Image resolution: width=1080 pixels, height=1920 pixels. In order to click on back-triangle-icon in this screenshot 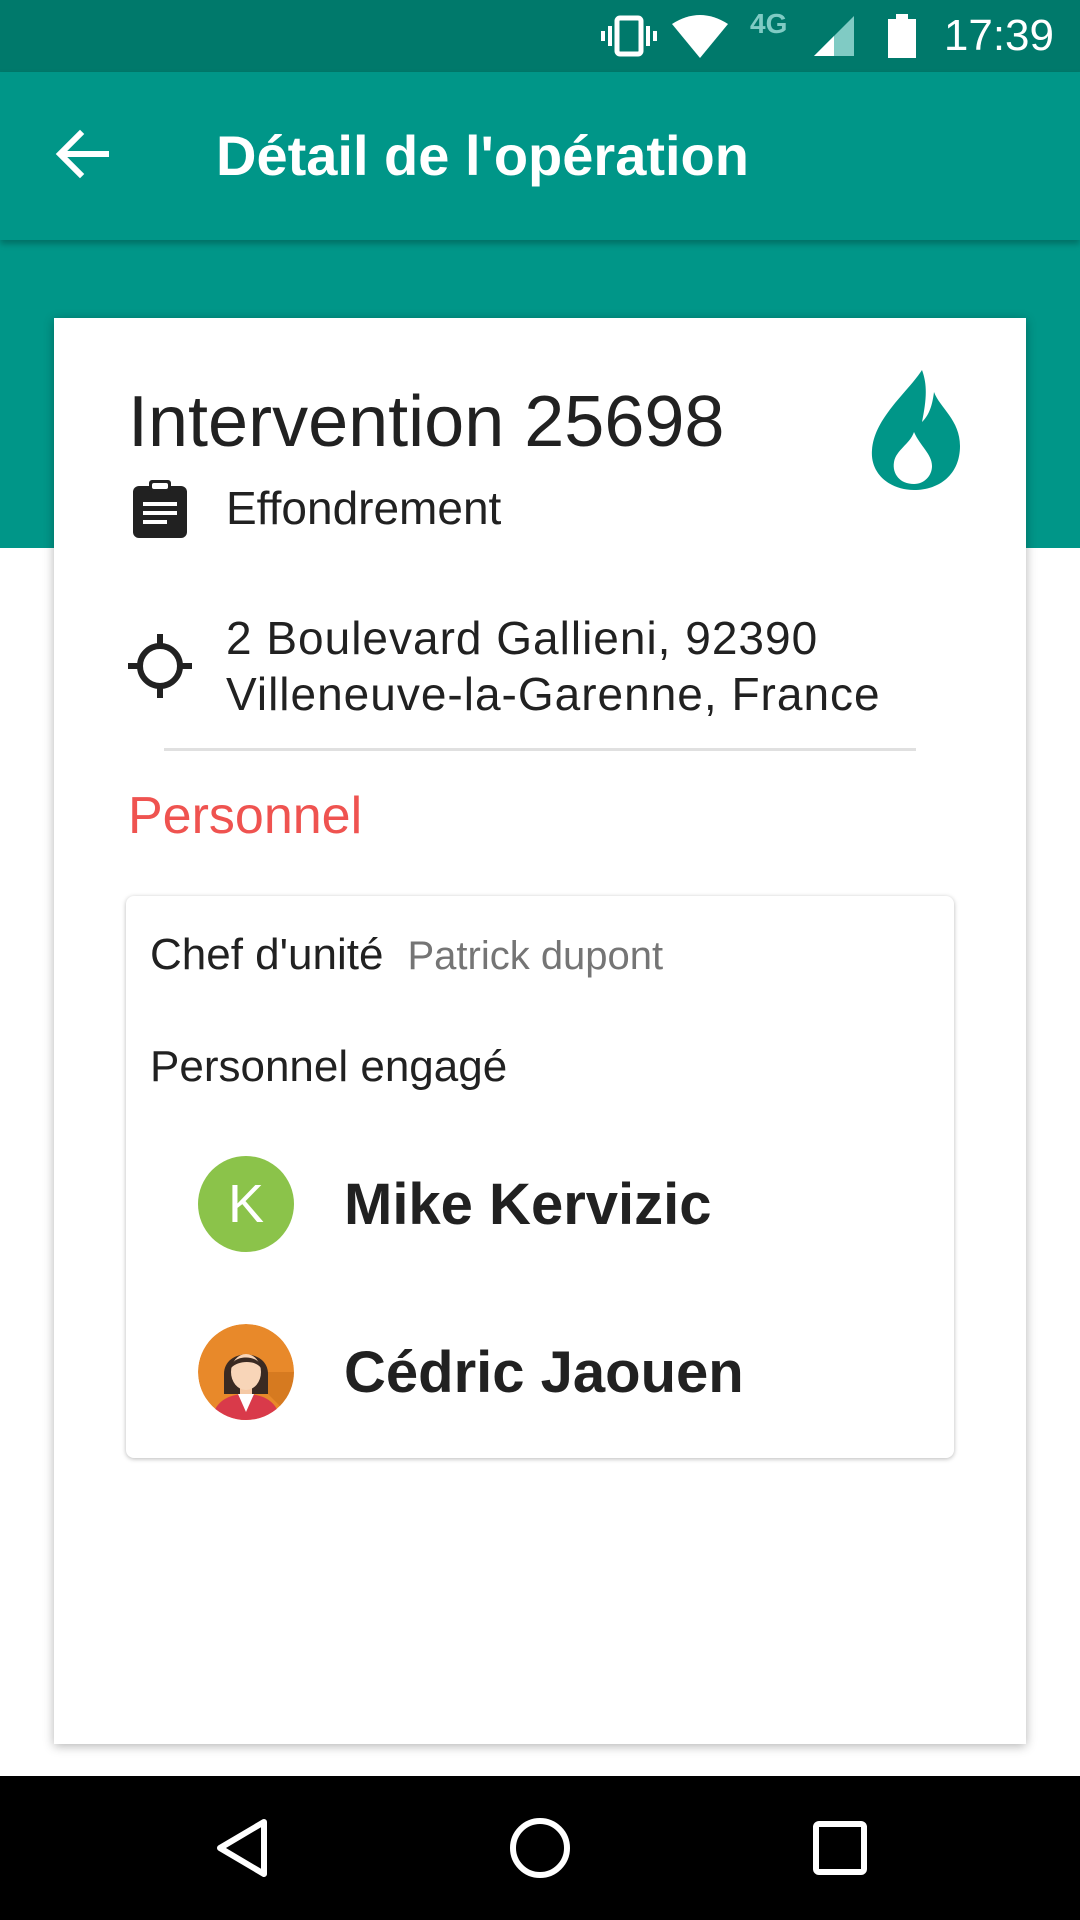, I will do `click(242, 1848)`.